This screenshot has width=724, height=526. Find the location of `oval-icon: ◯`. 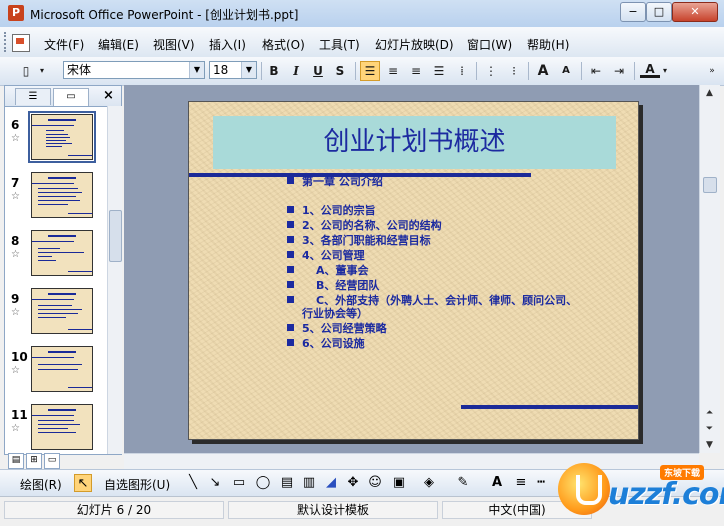

oval-icon: ◯ is located at coordinates (263, 483).